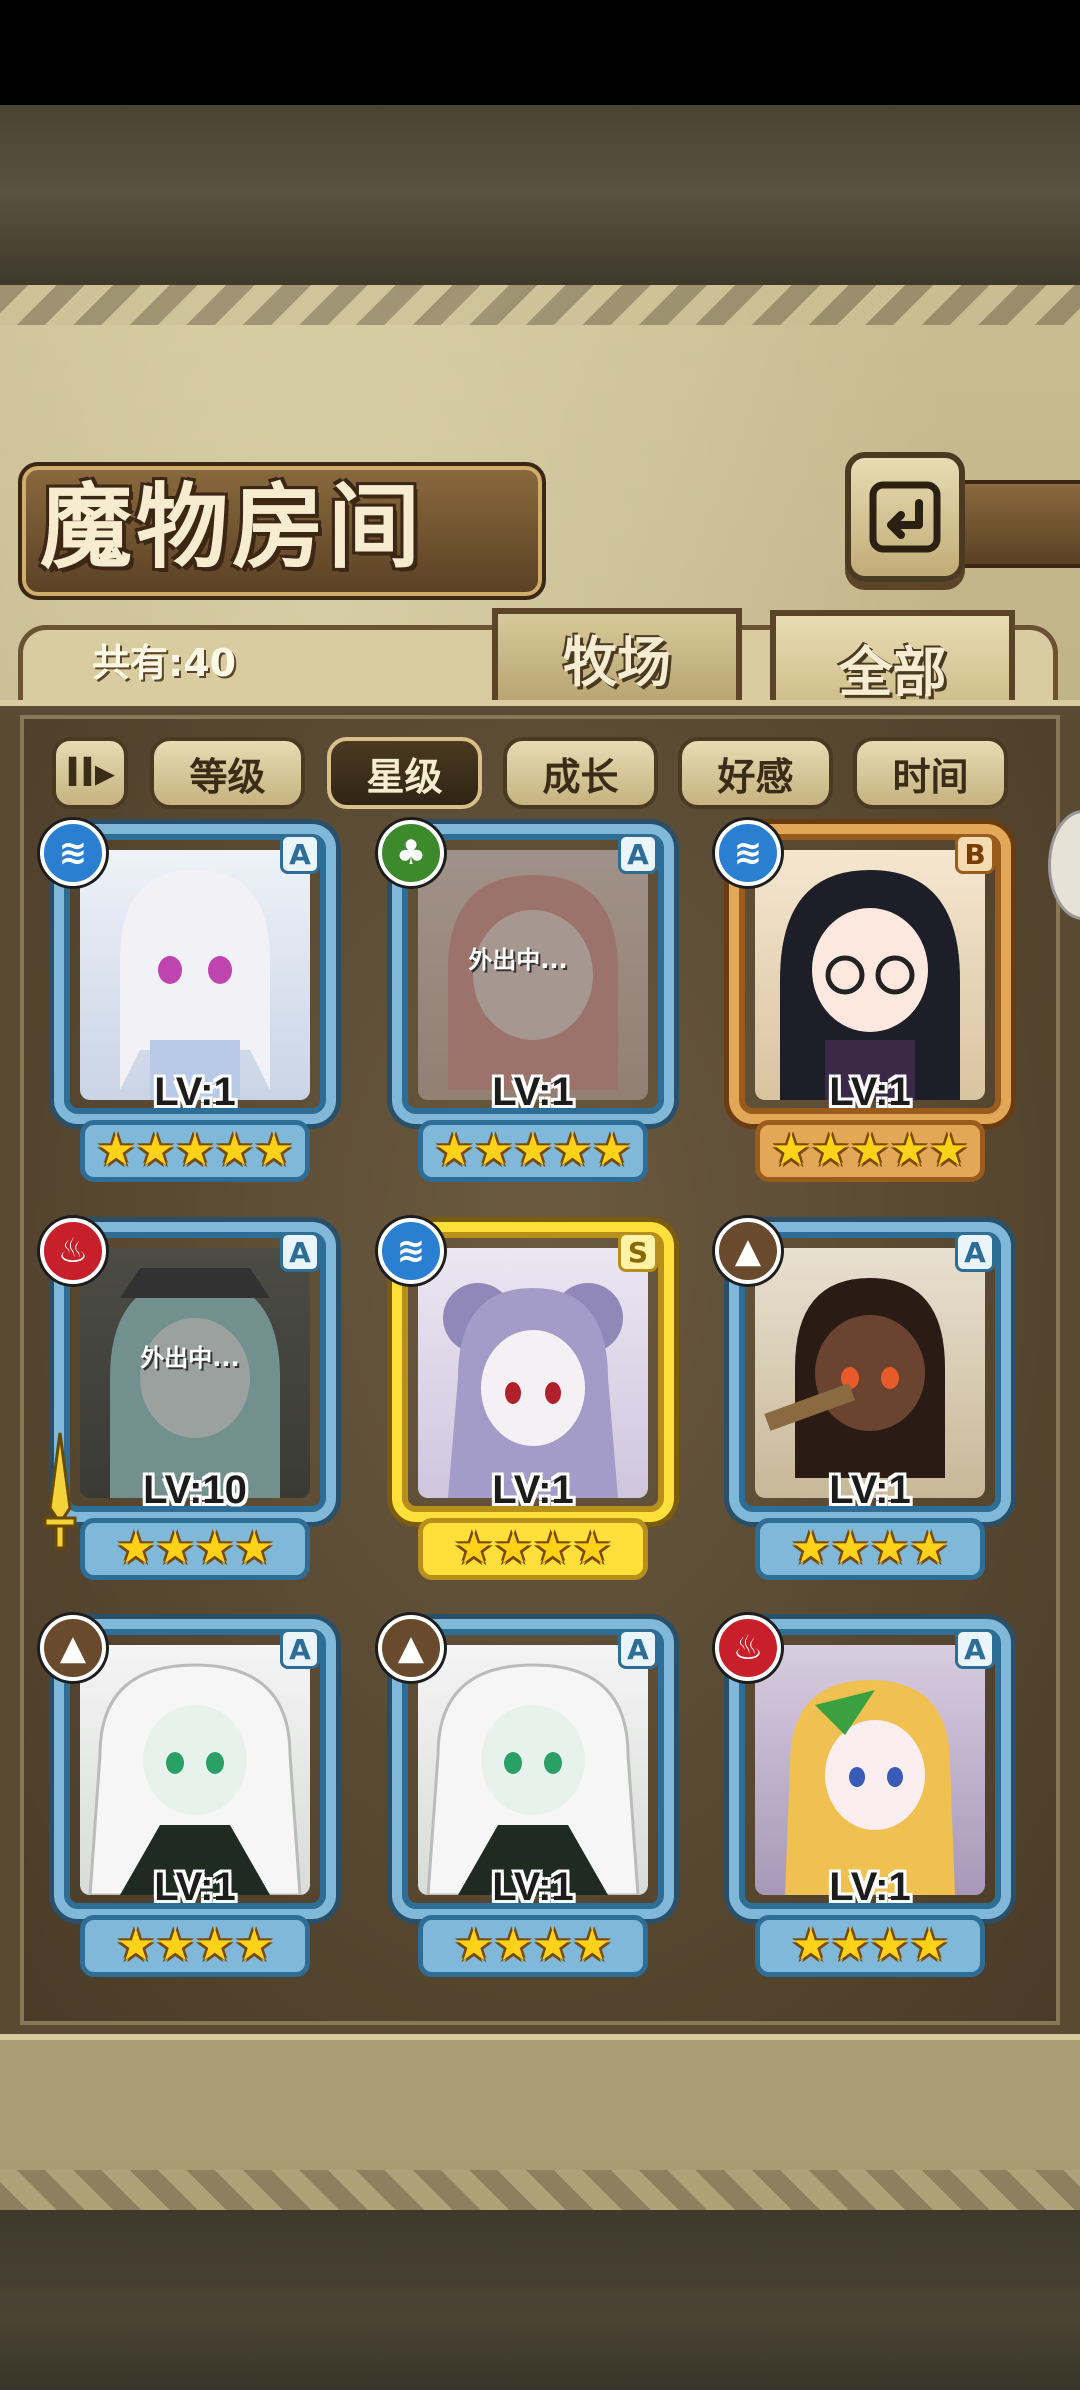  What do you see at coordinates (164, 663) in the screenshot?
I see `monster-count: 共有:40` at bounding box center [164, 663].